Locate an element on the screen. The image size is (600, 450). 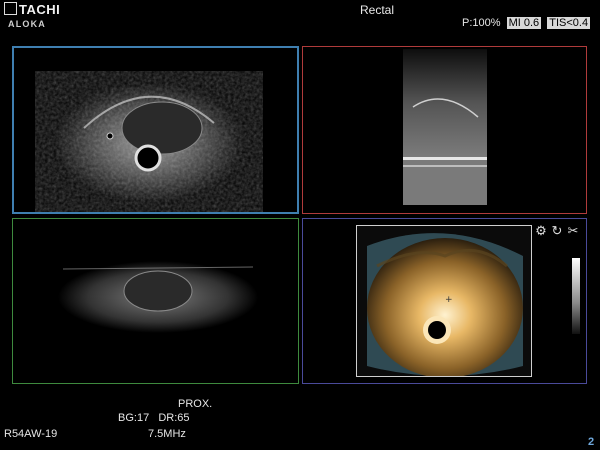
3d-render-svg: + is located at coordinates (444, 301).